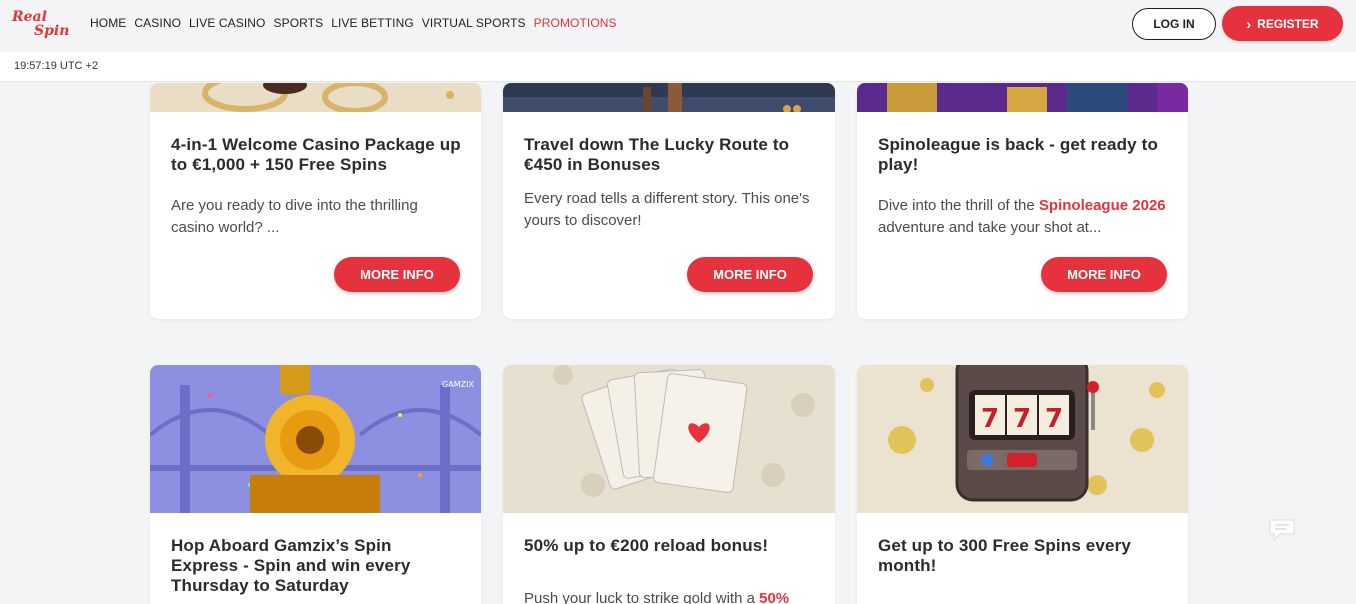 The width and height of the screenshot is (1356, 604). I want to click on clock-bar: 19:57:19 UTC +2, so click(678, 67).